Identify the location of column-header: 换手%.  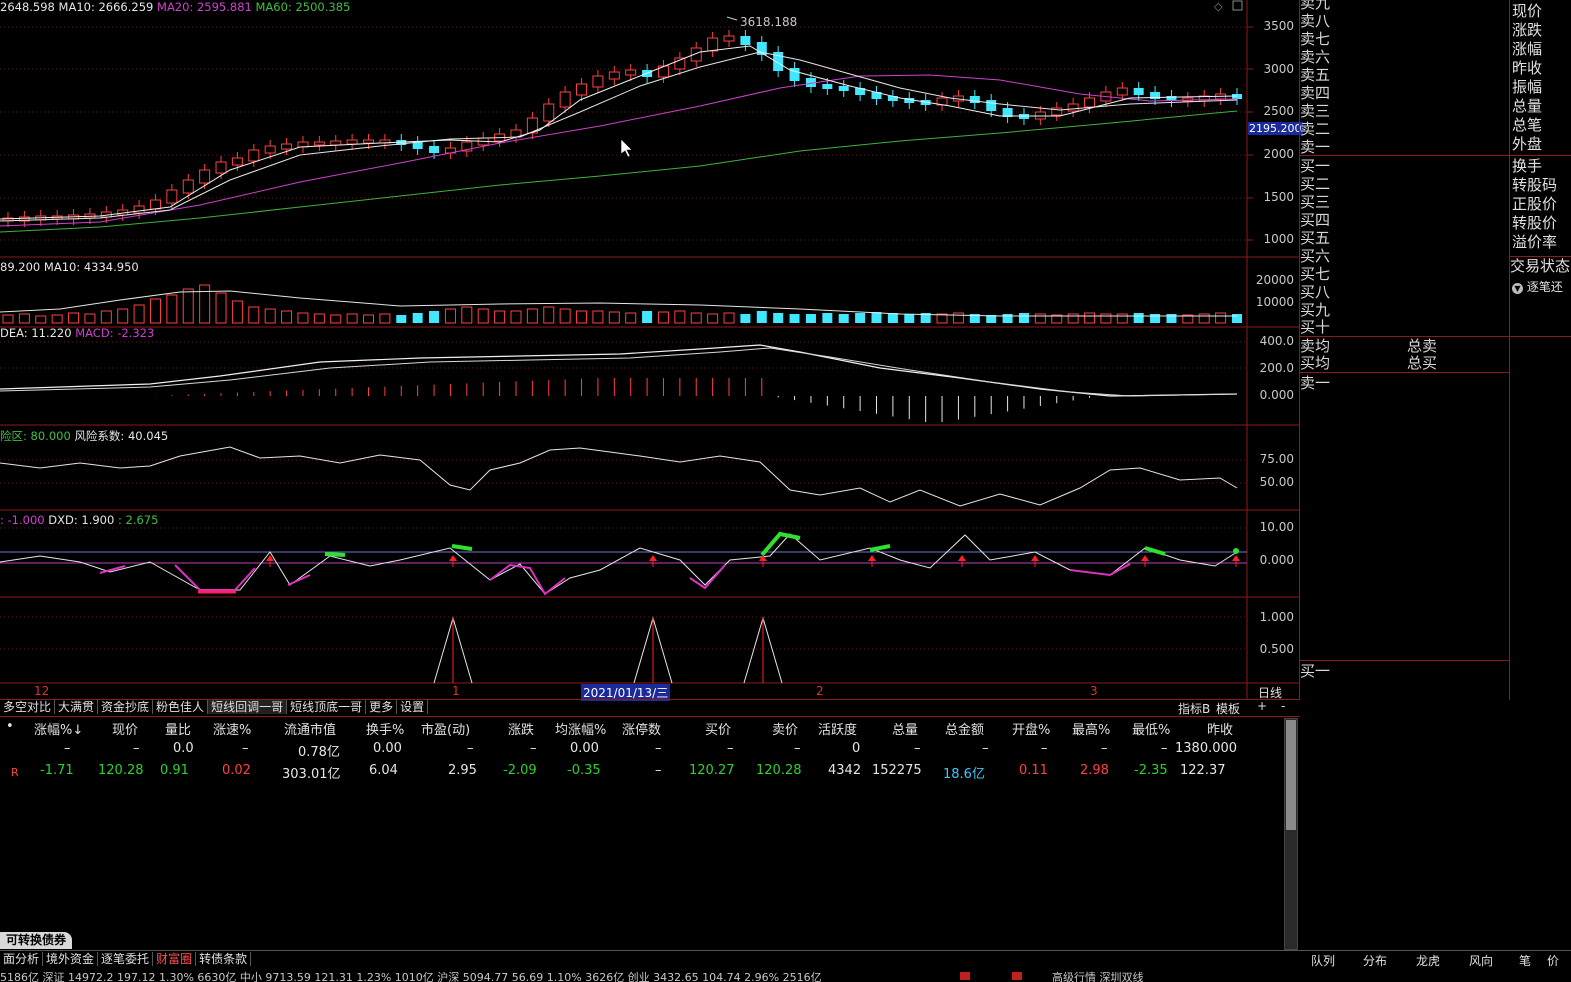
(385, 728).